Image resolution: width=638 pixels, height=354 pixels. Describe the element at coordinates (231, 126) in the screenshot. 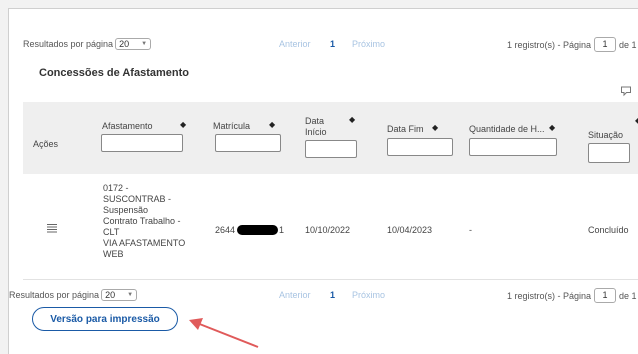

I see `header-matricula: Matrícula` at that location.